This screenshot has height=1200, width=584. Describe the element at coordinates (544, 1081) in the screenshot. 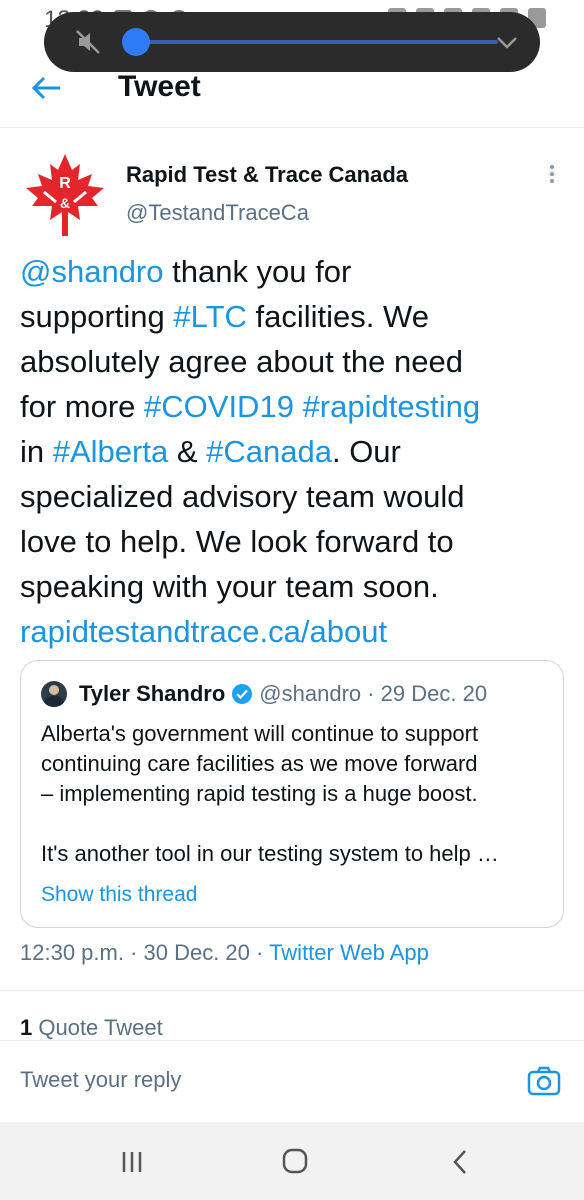

I see `camera-icon` at that location.